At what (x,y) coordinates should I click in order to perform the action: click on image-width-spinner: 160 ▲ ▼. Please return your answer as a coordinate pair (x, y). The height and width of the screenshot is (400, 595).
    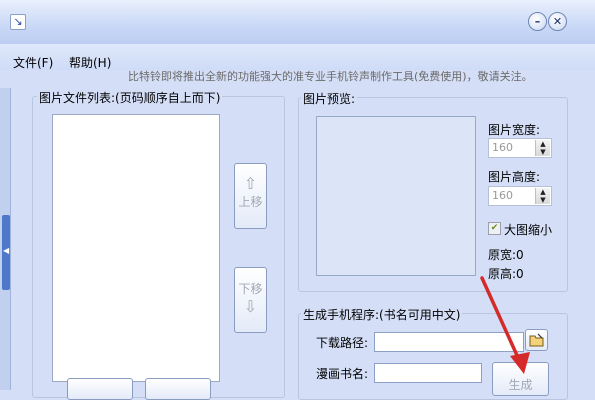
    Looking at the image, I should click on (520, 148).